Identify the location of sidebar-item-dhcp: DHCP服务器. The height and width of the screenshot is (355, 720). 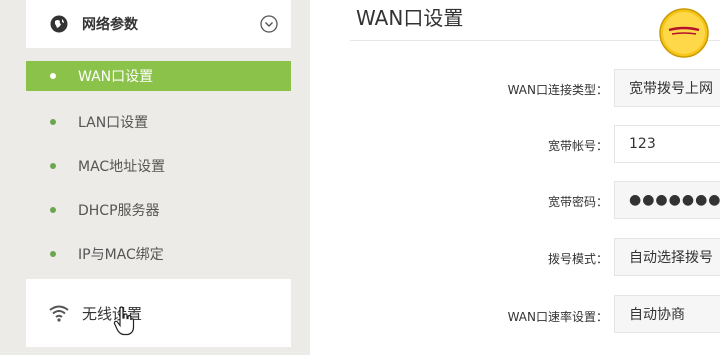
(158, 210).